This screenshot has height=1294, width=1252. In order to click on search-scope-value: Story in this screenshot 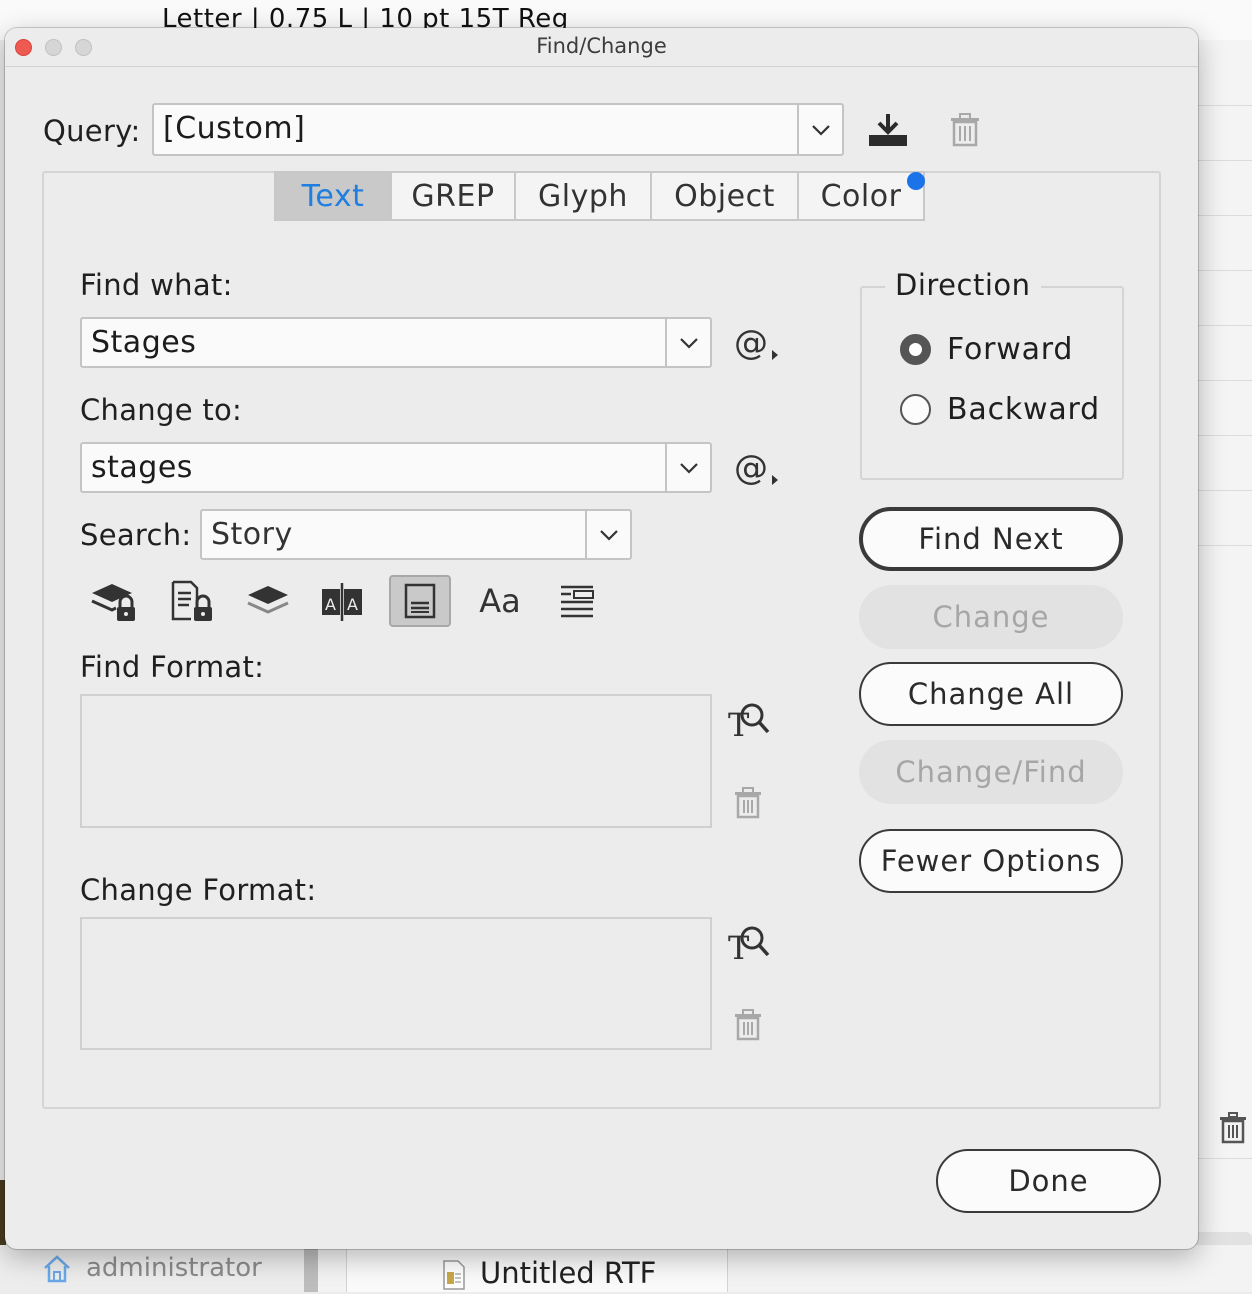, I will do `click(252, 534)`.